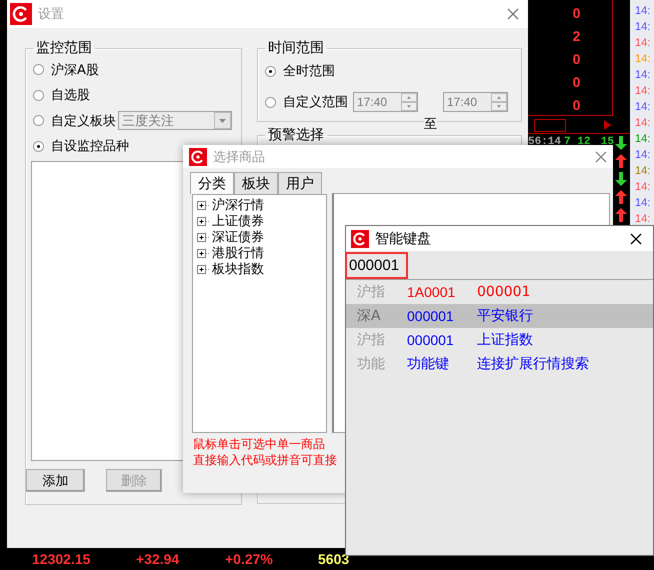 Image resolution: width=654 pixels, height=570 pixels. What do you see at coordinates (296, 48) in the screenshot?
I see `group-title: 时间范围` at bounding box center [296, 48].